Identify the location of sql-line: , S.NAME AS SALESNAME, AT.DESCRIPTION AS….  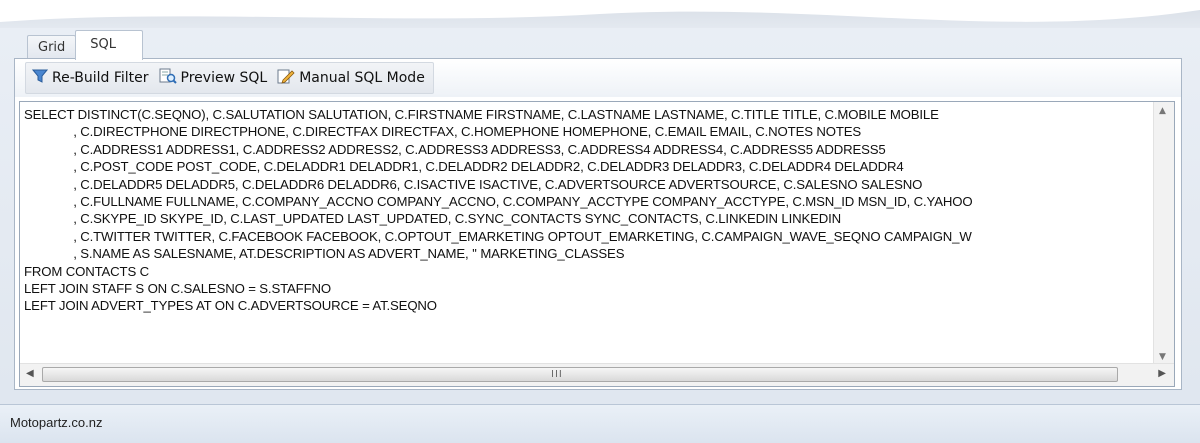
(324, 254).